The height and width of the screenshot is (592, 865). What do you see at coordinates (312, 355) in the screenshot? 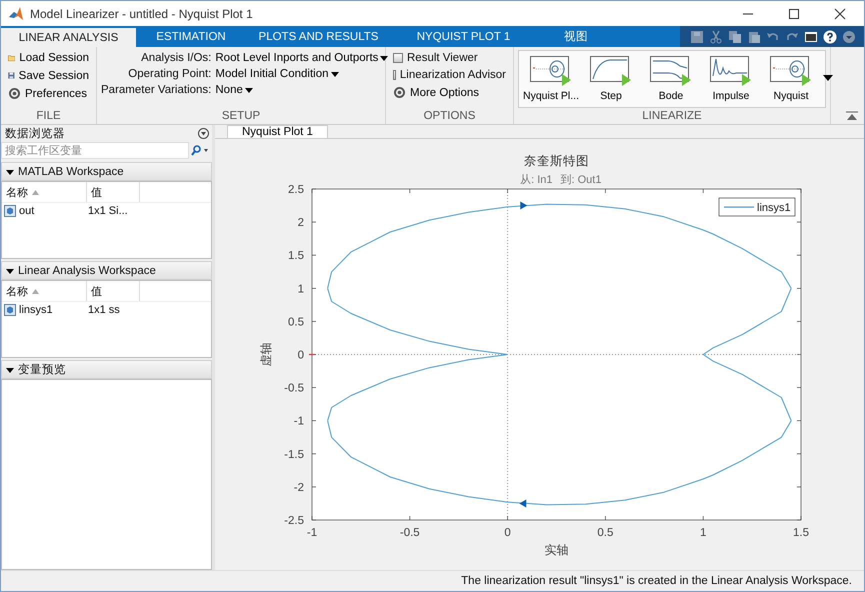
I see `critical-point-marker` at bounding box center [312, 355].